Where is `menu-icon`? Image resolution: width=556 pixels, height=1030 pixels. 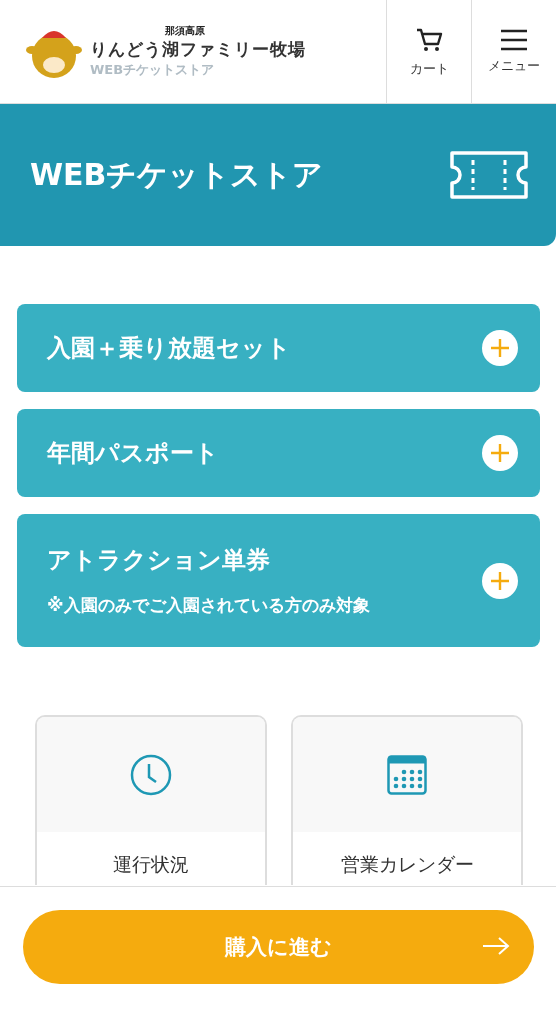
menu-icon is located at coordinates (514, 39).